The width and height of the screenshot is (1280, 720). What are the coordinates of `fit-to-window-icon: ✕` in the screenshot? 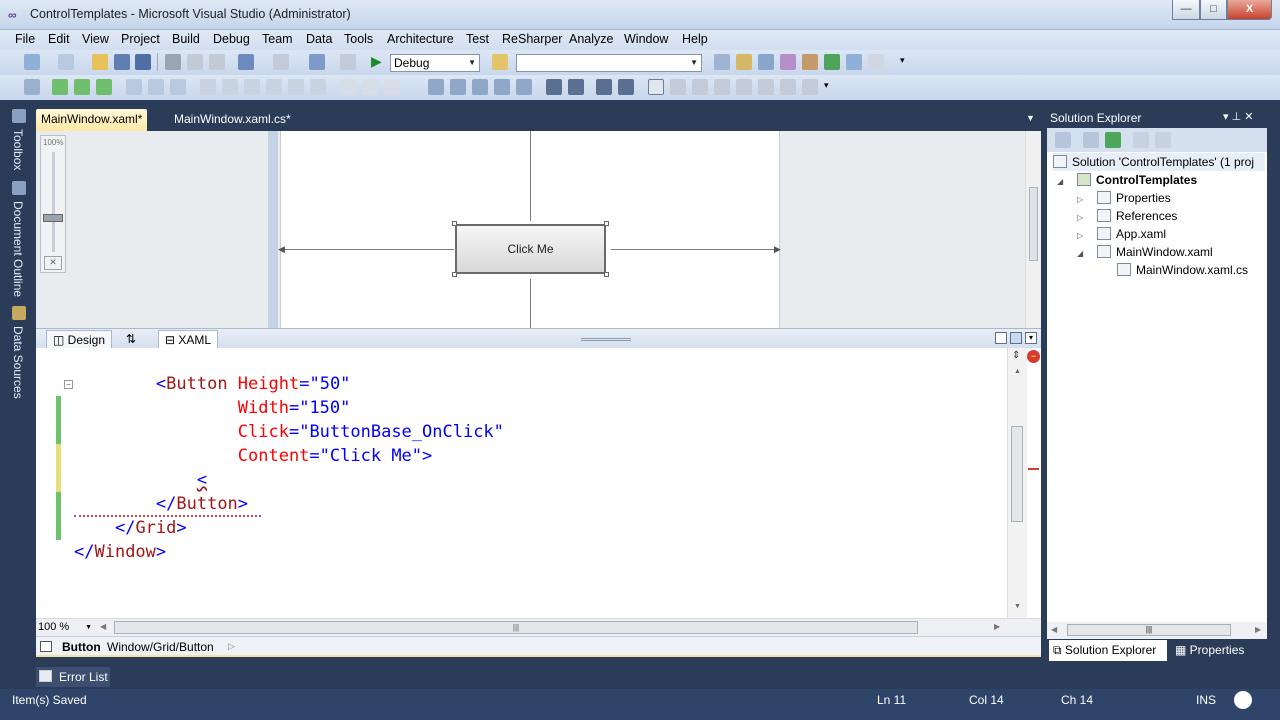 It's located at (53, 263).